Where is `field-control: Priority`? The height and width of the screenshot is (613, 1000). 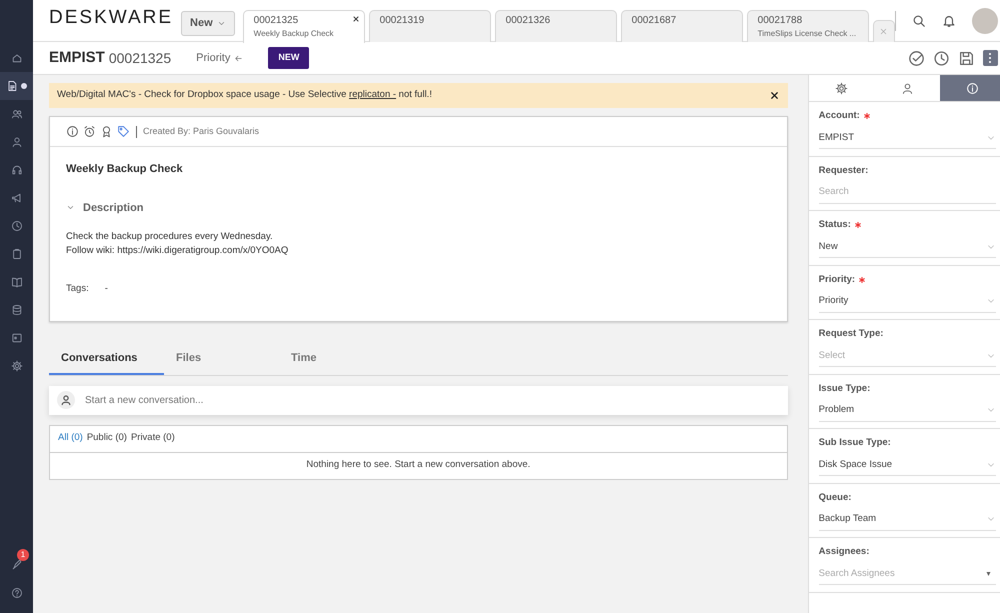
field-control: Priority is located at coordinates (907, 301).